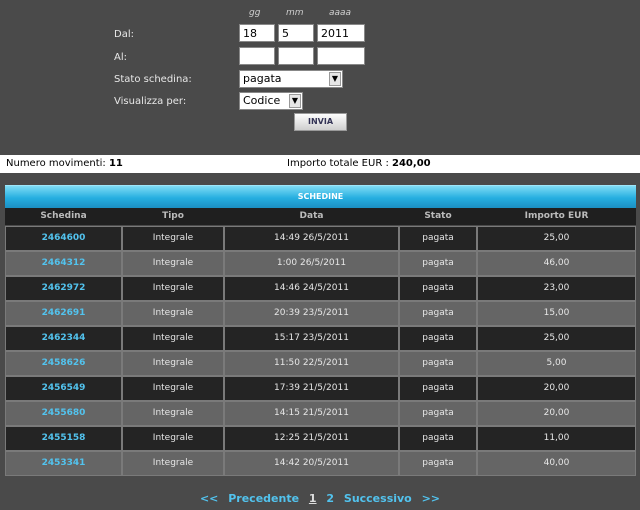  Describe the element at coordinates (124, 34) in the screenshot. I see `dal-label: Dal:` at that location.